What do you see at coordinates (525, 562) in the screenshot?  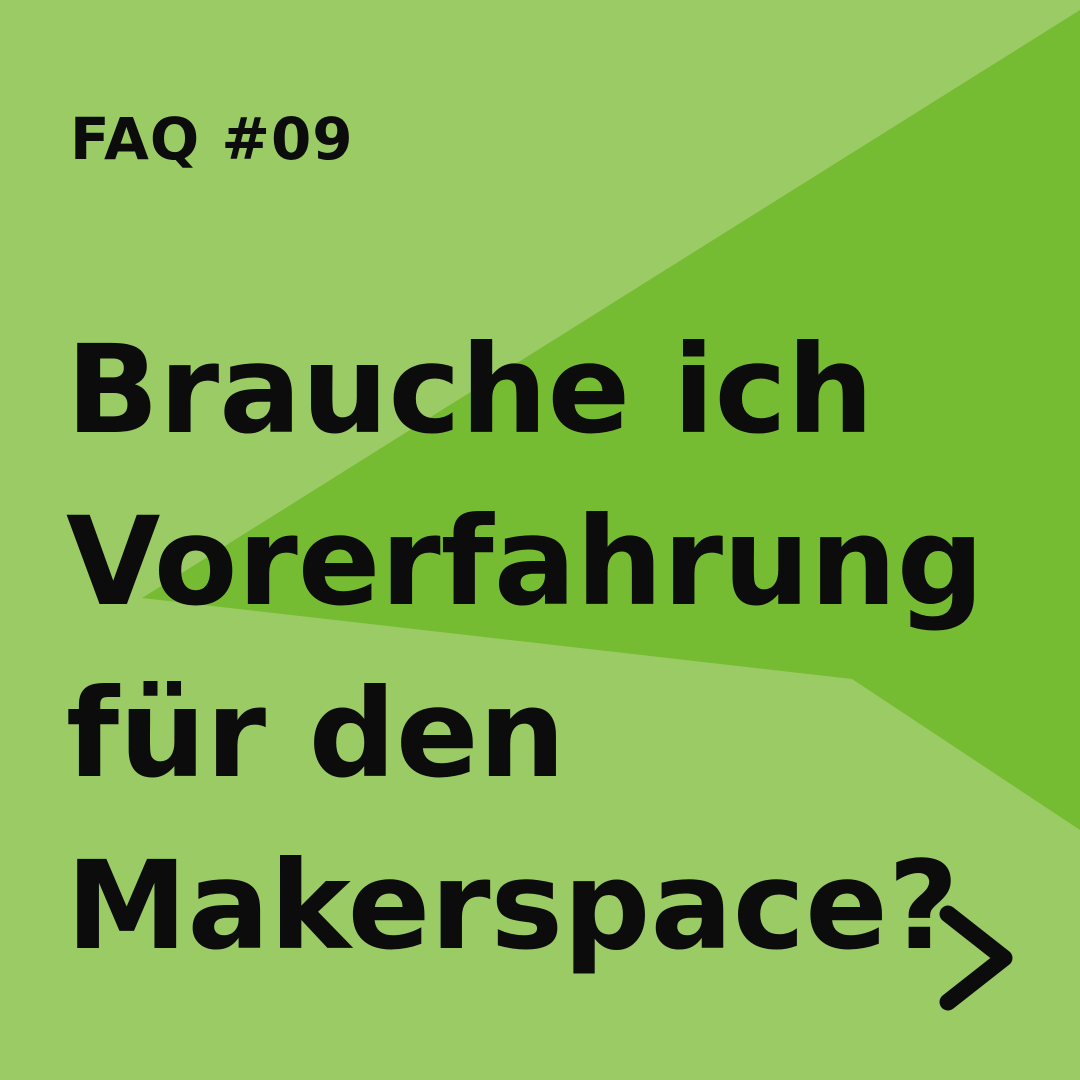 I see `headline-line-2: Vorerfahrung` at bounding box center [525, 562].